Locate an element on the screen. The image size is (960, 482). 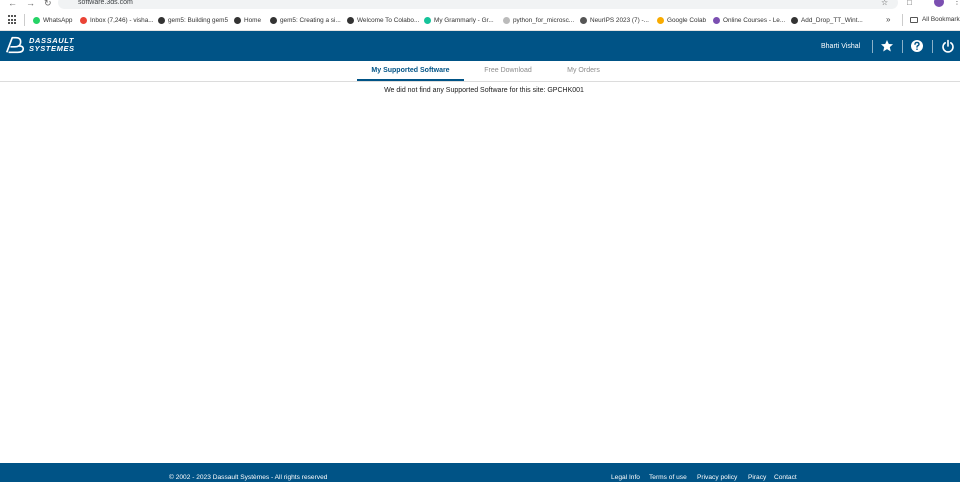
power-icon is located at coordinates (948, 46).